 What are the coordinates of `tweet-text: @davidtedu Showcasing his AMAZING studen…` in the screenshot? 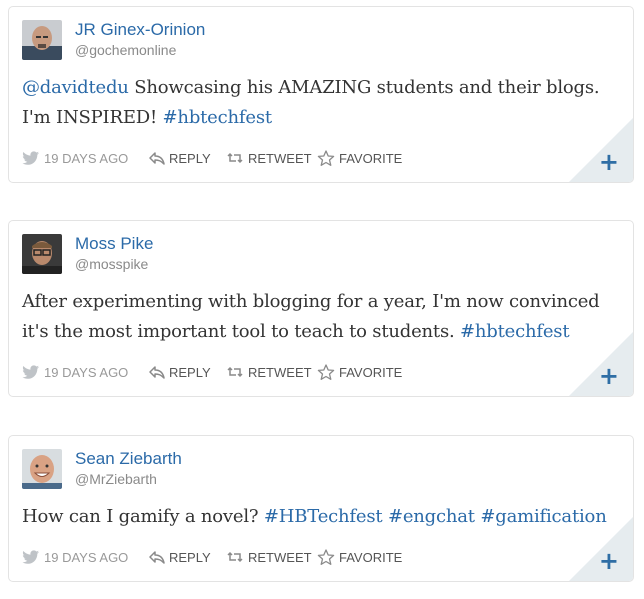 It's located at (322, 103).